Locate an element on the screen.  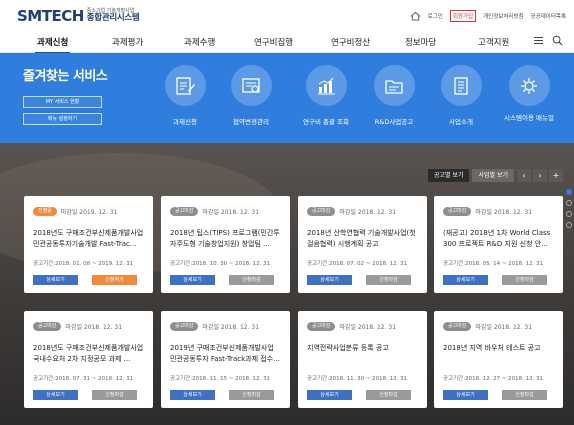
service-budget-overview: 연구비 총괄 조회 is located at coordinates (326, 96).